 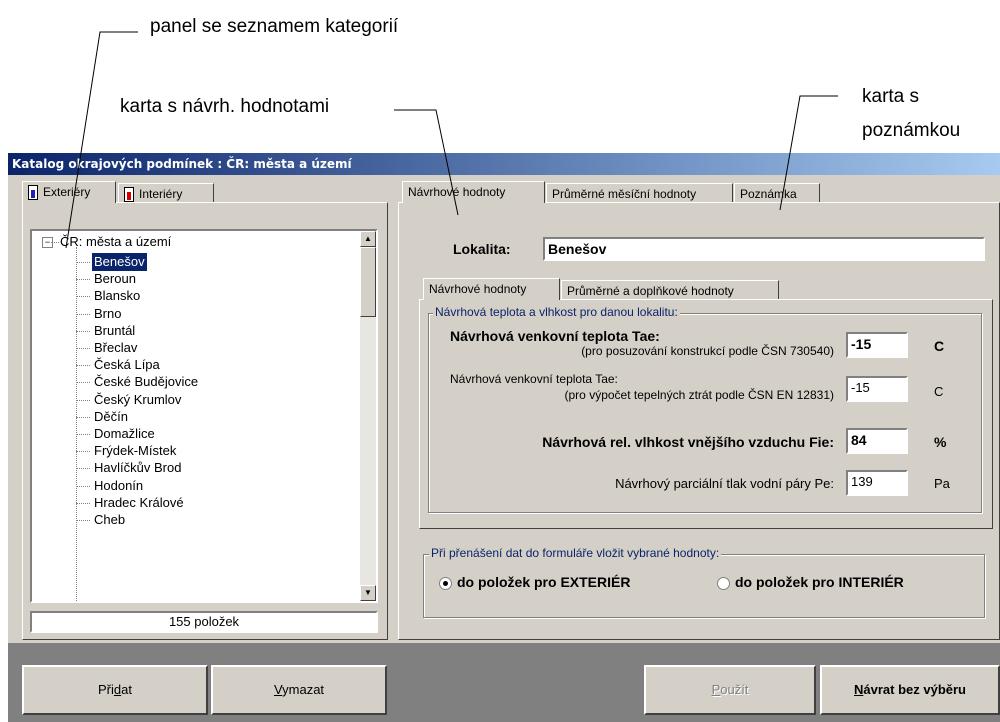 What do you see at coordinates (126, 689) in the screenshot?
I see `add-button-post: at` at bounding box center [126, 689].